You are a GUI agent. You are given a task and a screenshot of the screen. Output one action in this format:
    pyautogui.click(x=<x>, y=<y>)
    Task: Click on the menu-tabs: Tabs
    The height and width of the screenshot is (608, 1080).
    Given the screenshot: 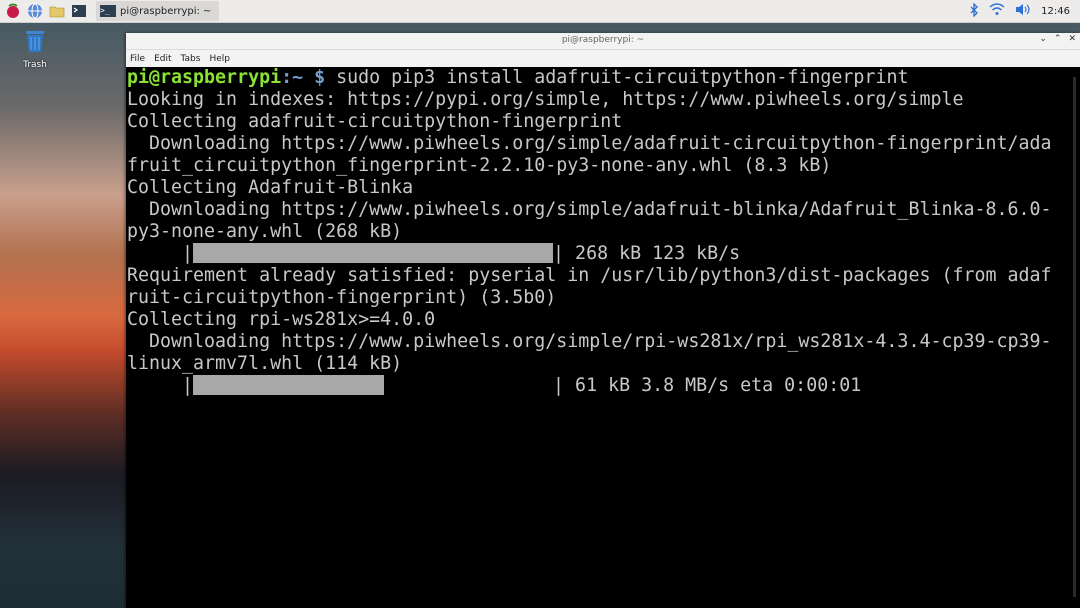 What is the action you would take?
    pyautogui.click(x=191, y=59)
    